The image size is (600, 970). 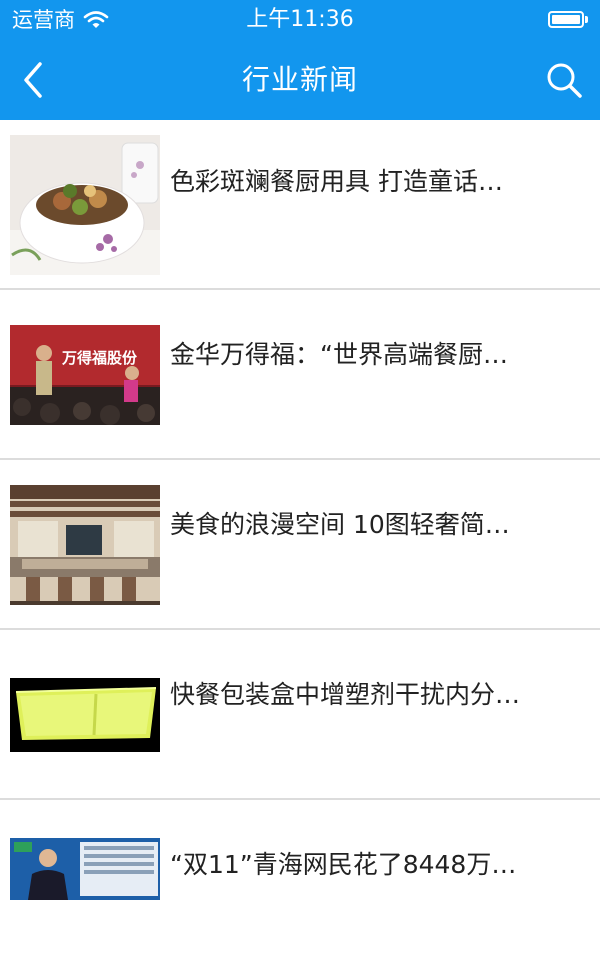 I want to click on page-title: 行业新闻, so click(x=299, y=79).